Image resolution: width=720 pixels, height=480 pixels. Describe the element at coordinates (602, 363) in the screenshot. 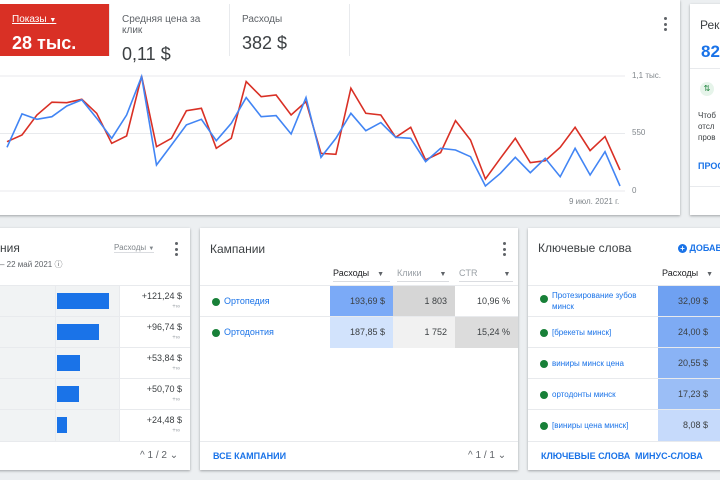

I see `keyword-link: виниры минск цена` at that location.